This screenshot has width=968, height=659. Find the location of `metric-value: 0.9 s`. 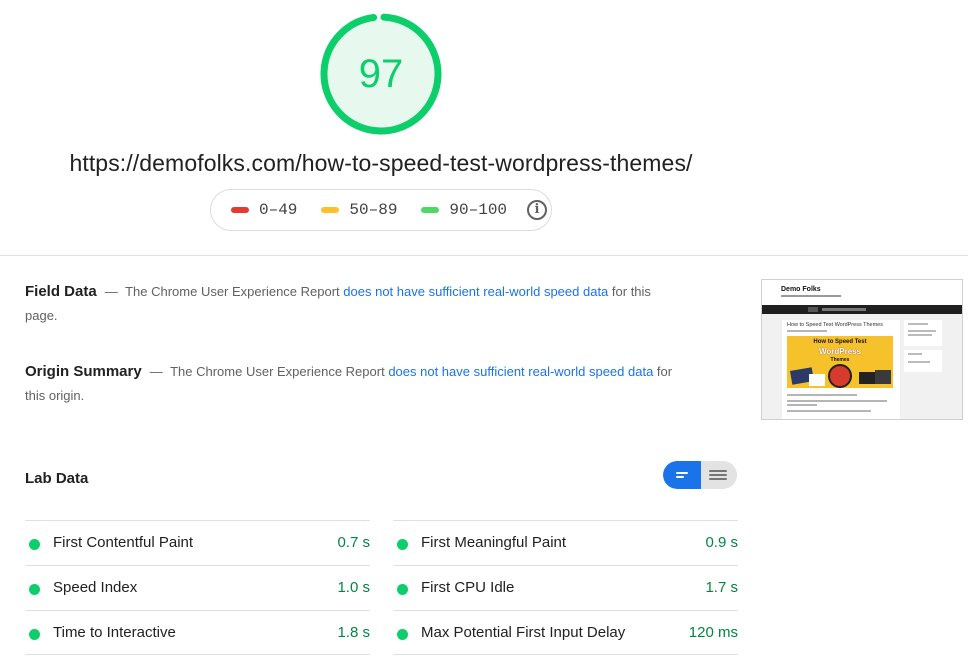

metric-value: 0.9 s is located at coordinates (721, 542).